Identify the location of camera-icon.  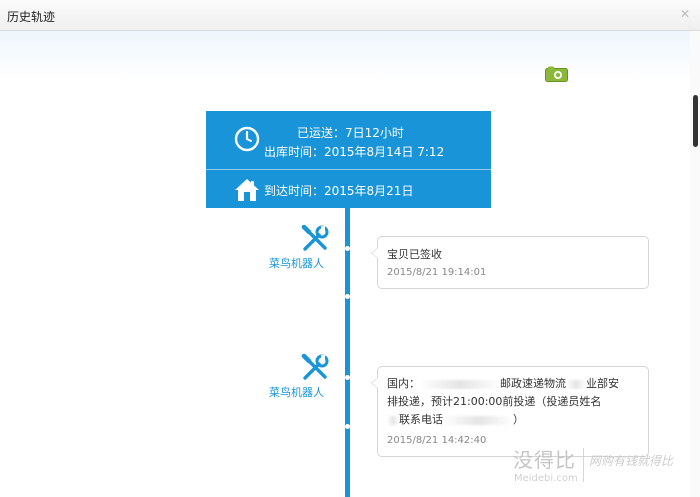
(556, 74).